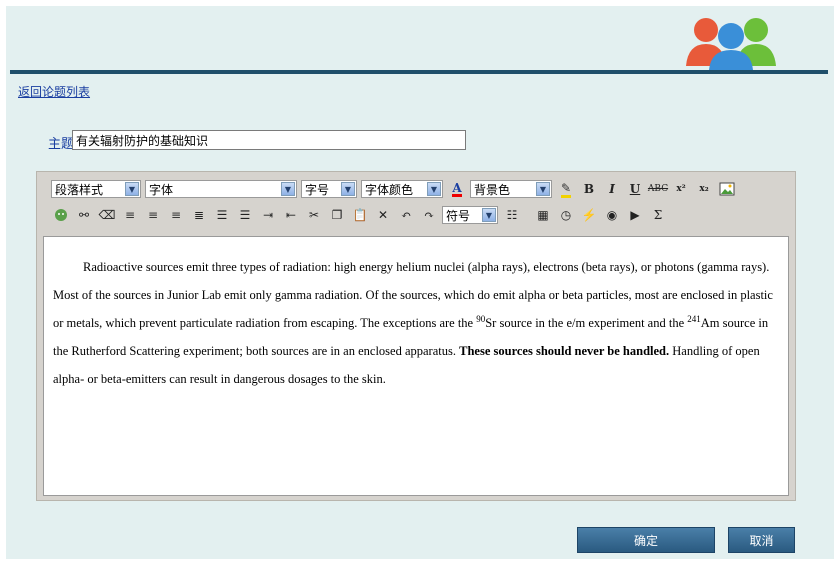 The height and width of the screenshot is (561, 836). Describe the element at coordinates (761, 540) in the screenshot. I see `cancel-button: 取消` at that location.